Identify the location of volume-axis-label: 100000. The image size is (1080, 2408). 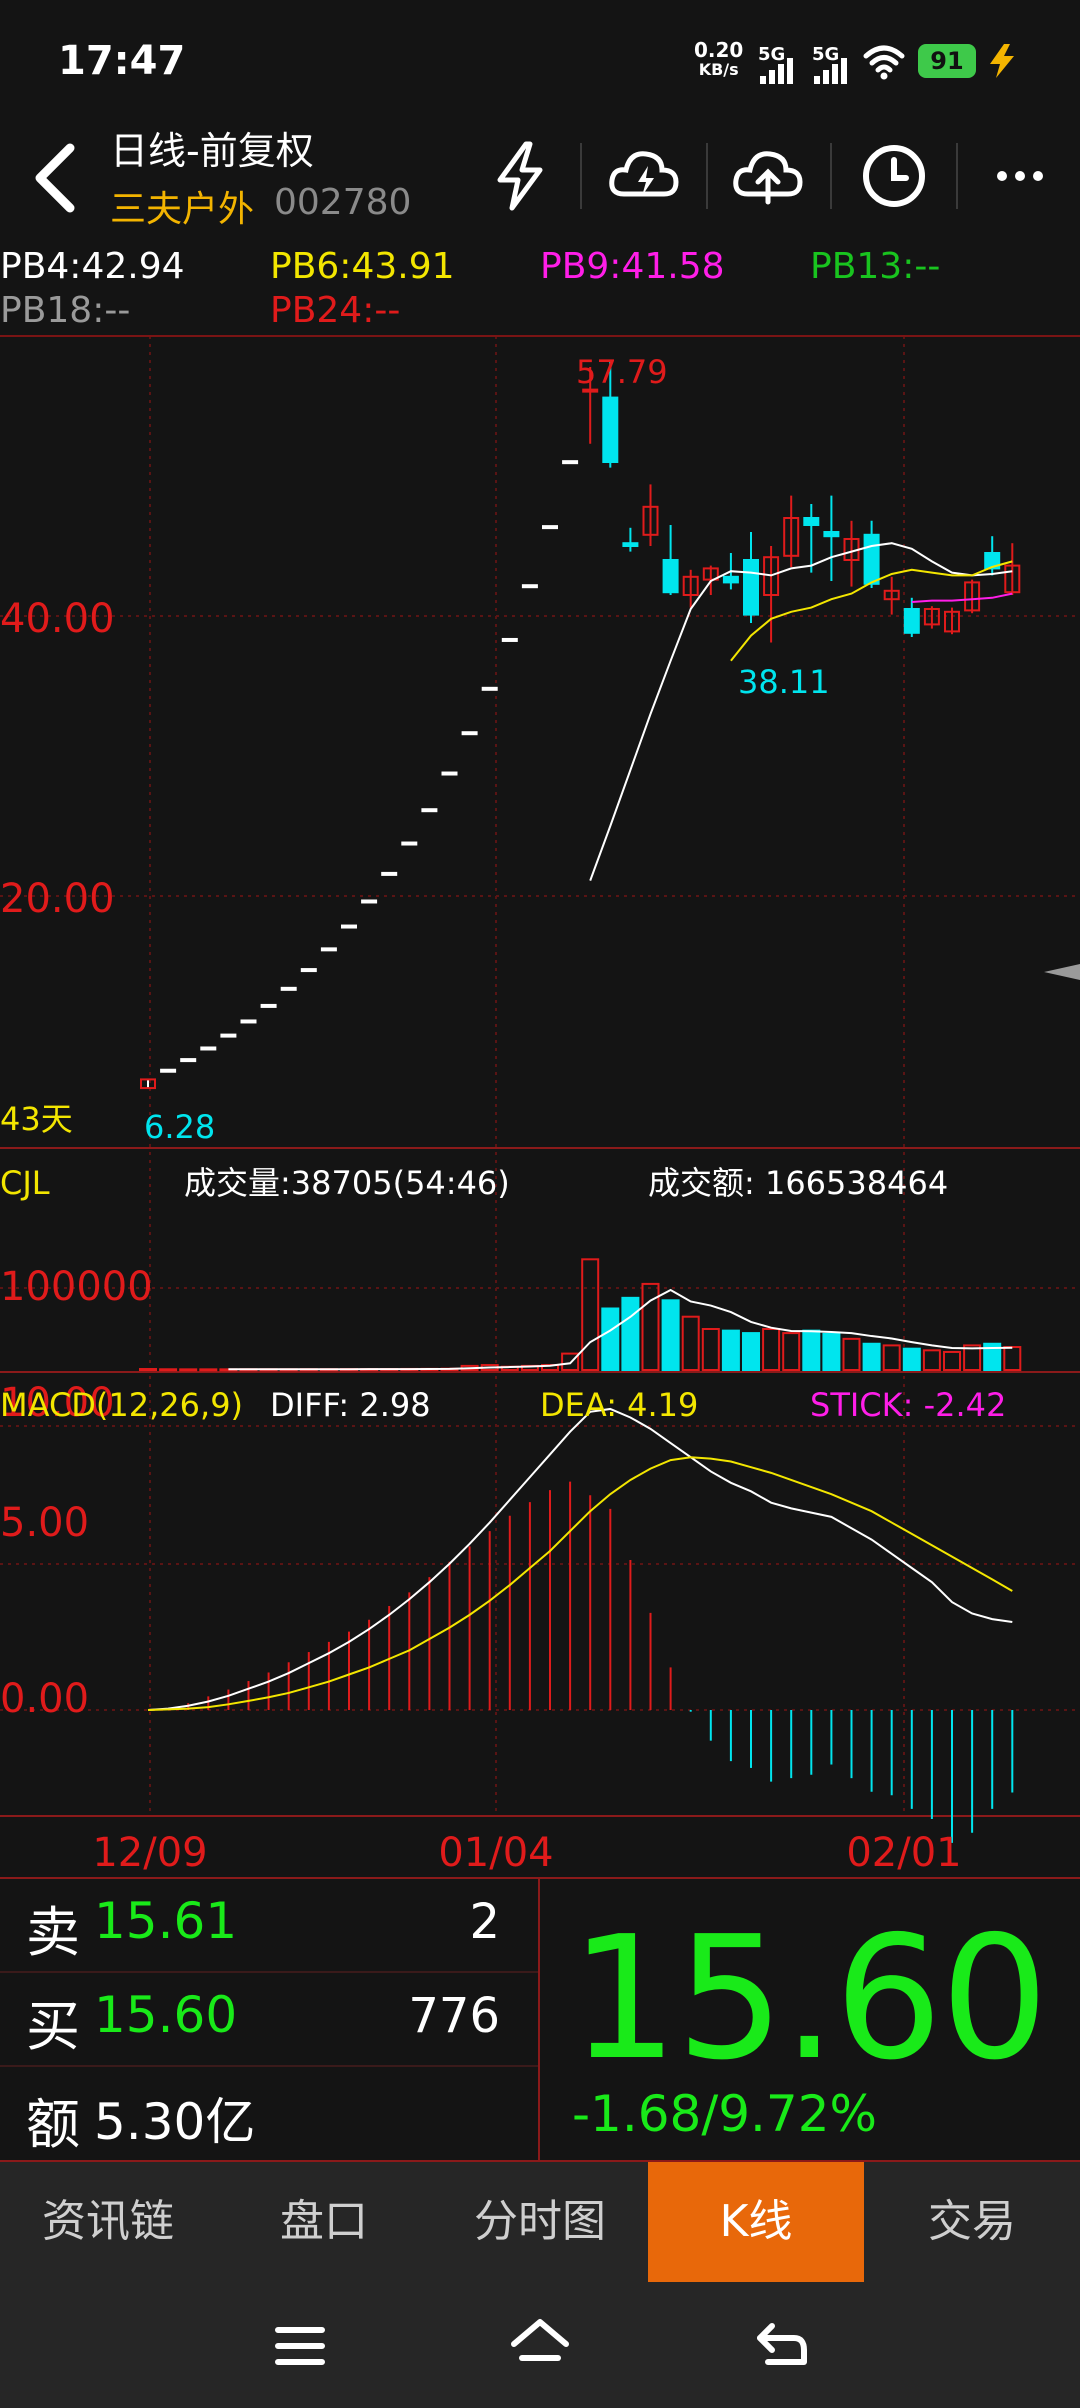
(76, 1287).